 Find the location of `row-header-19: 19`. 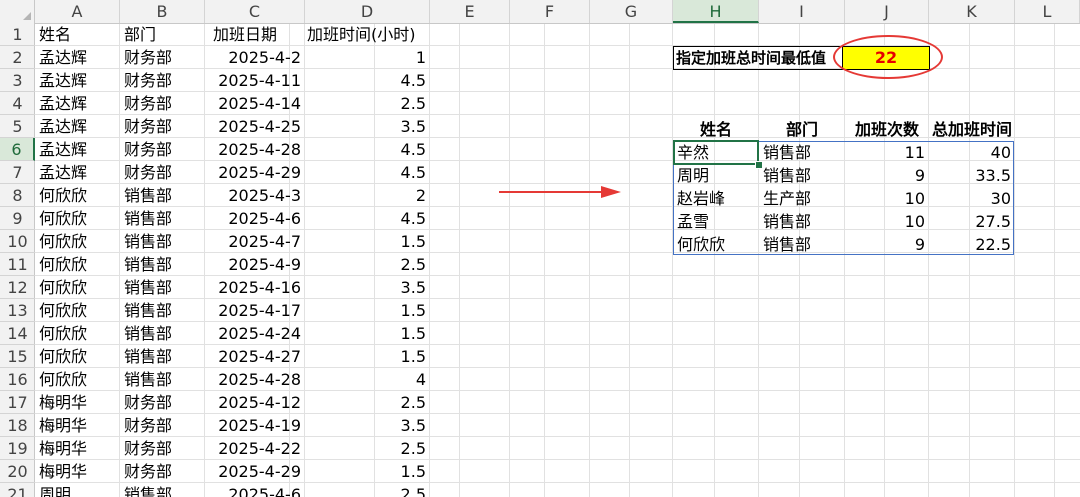

row-header-19: 19 is located at coordinates (17, 448).